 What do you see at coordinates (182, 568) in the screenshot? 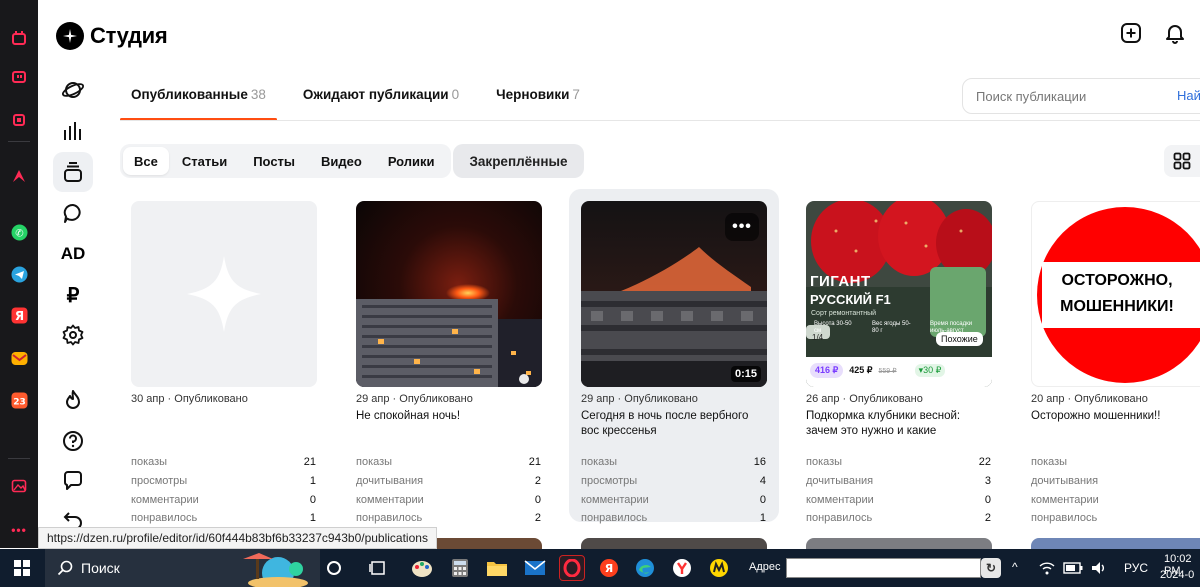
I see `taskbar-search: Поиск` at bounding box center [182, 568].